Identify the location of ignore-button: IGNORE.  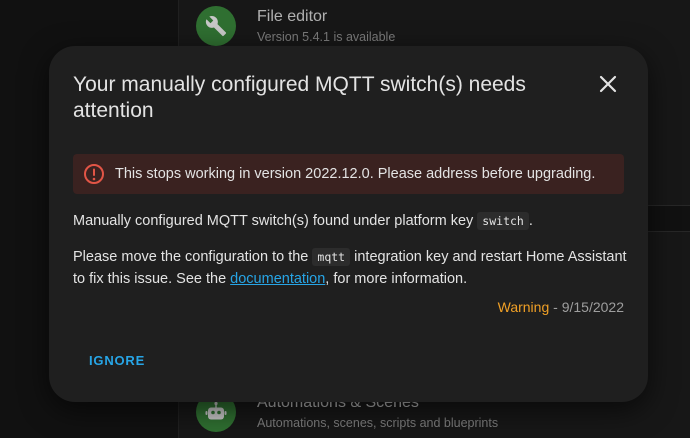
(117, 360).